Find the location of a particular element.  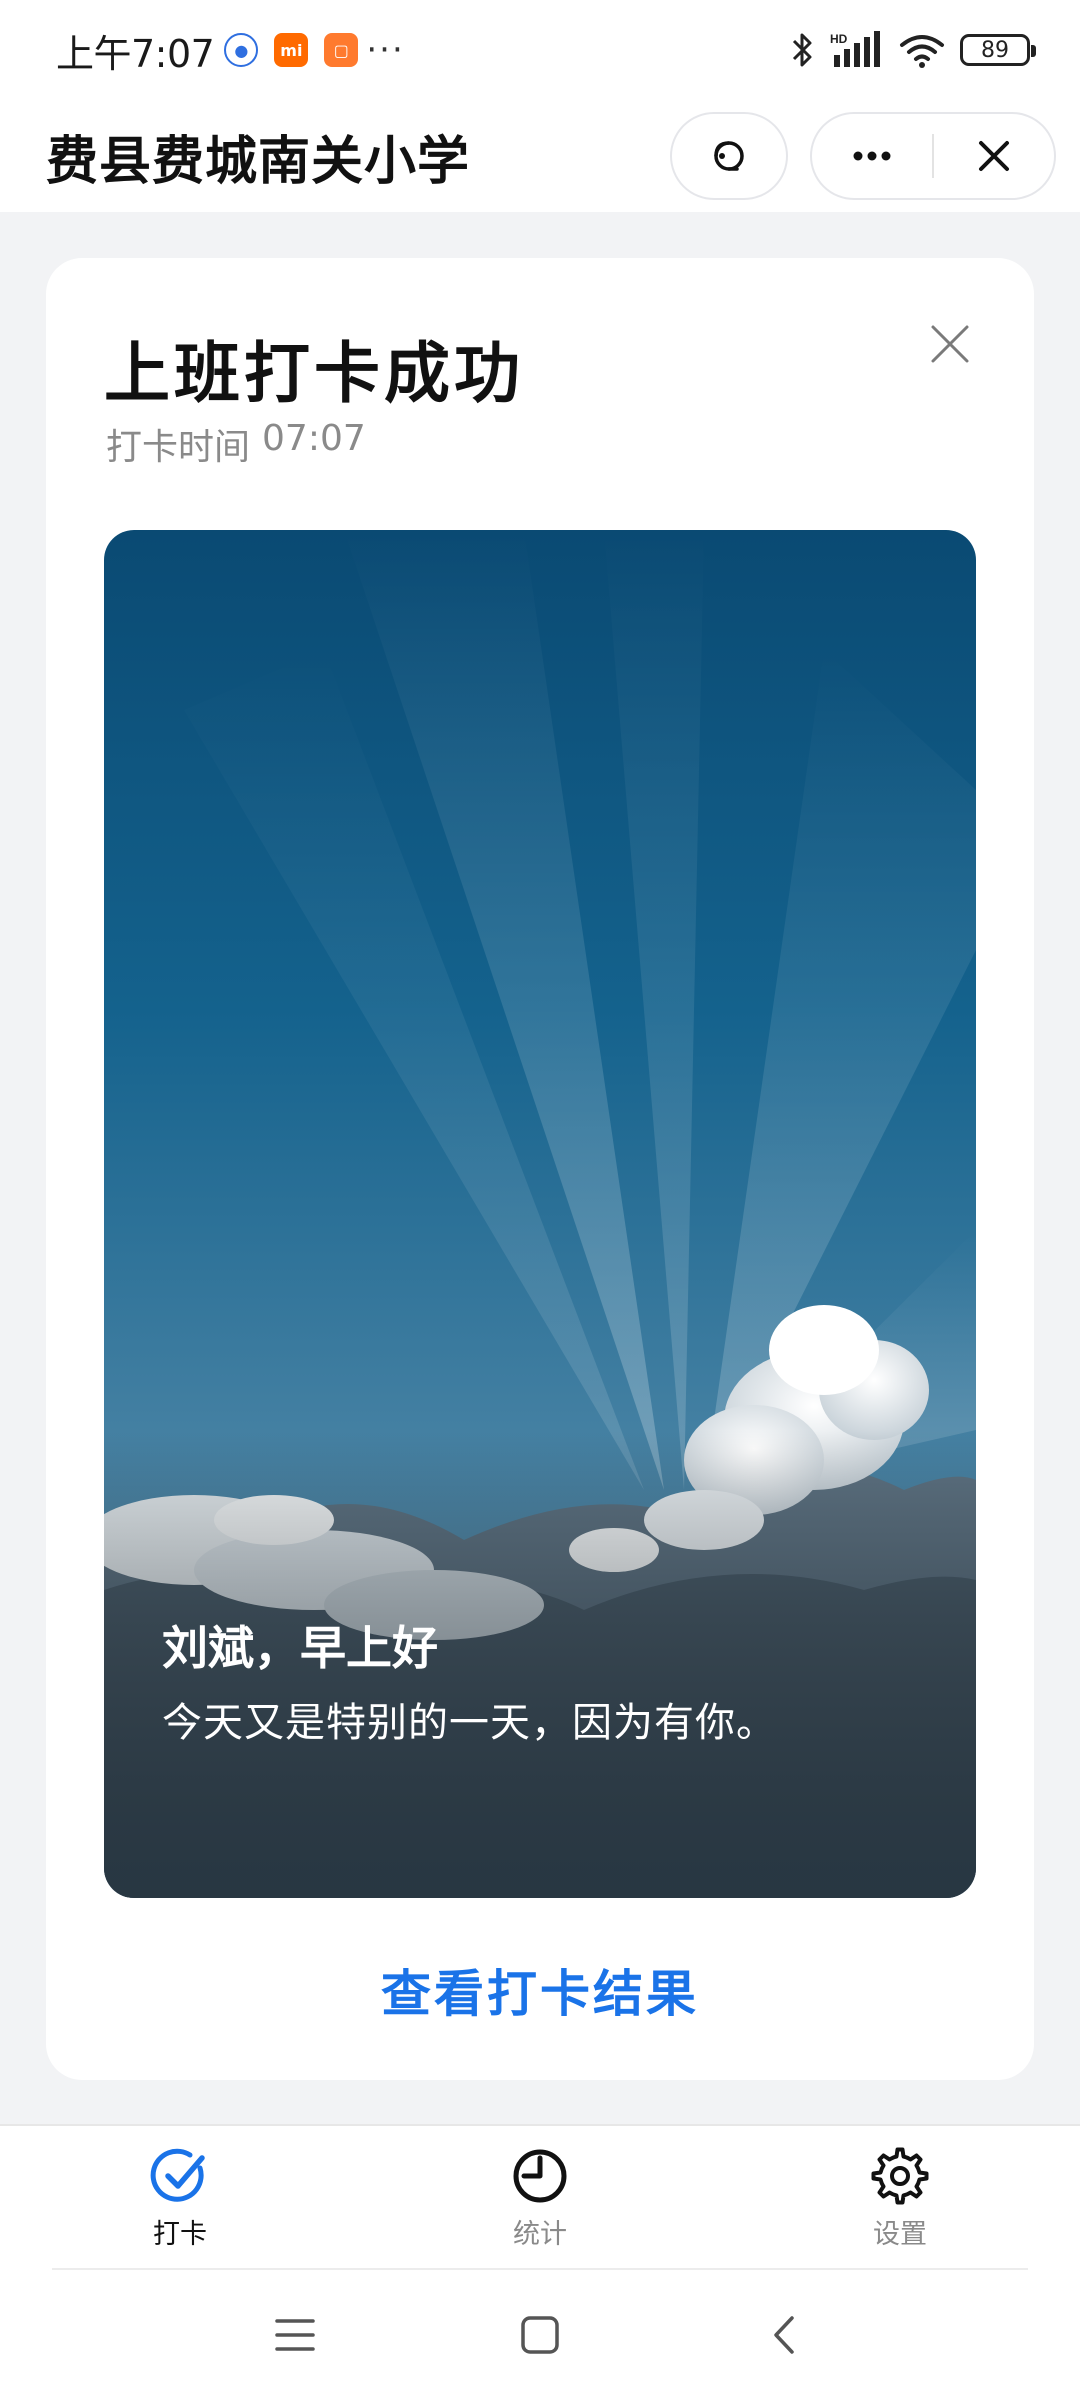

tab-punch: 打卡 is located at coordinates (180, 2198).